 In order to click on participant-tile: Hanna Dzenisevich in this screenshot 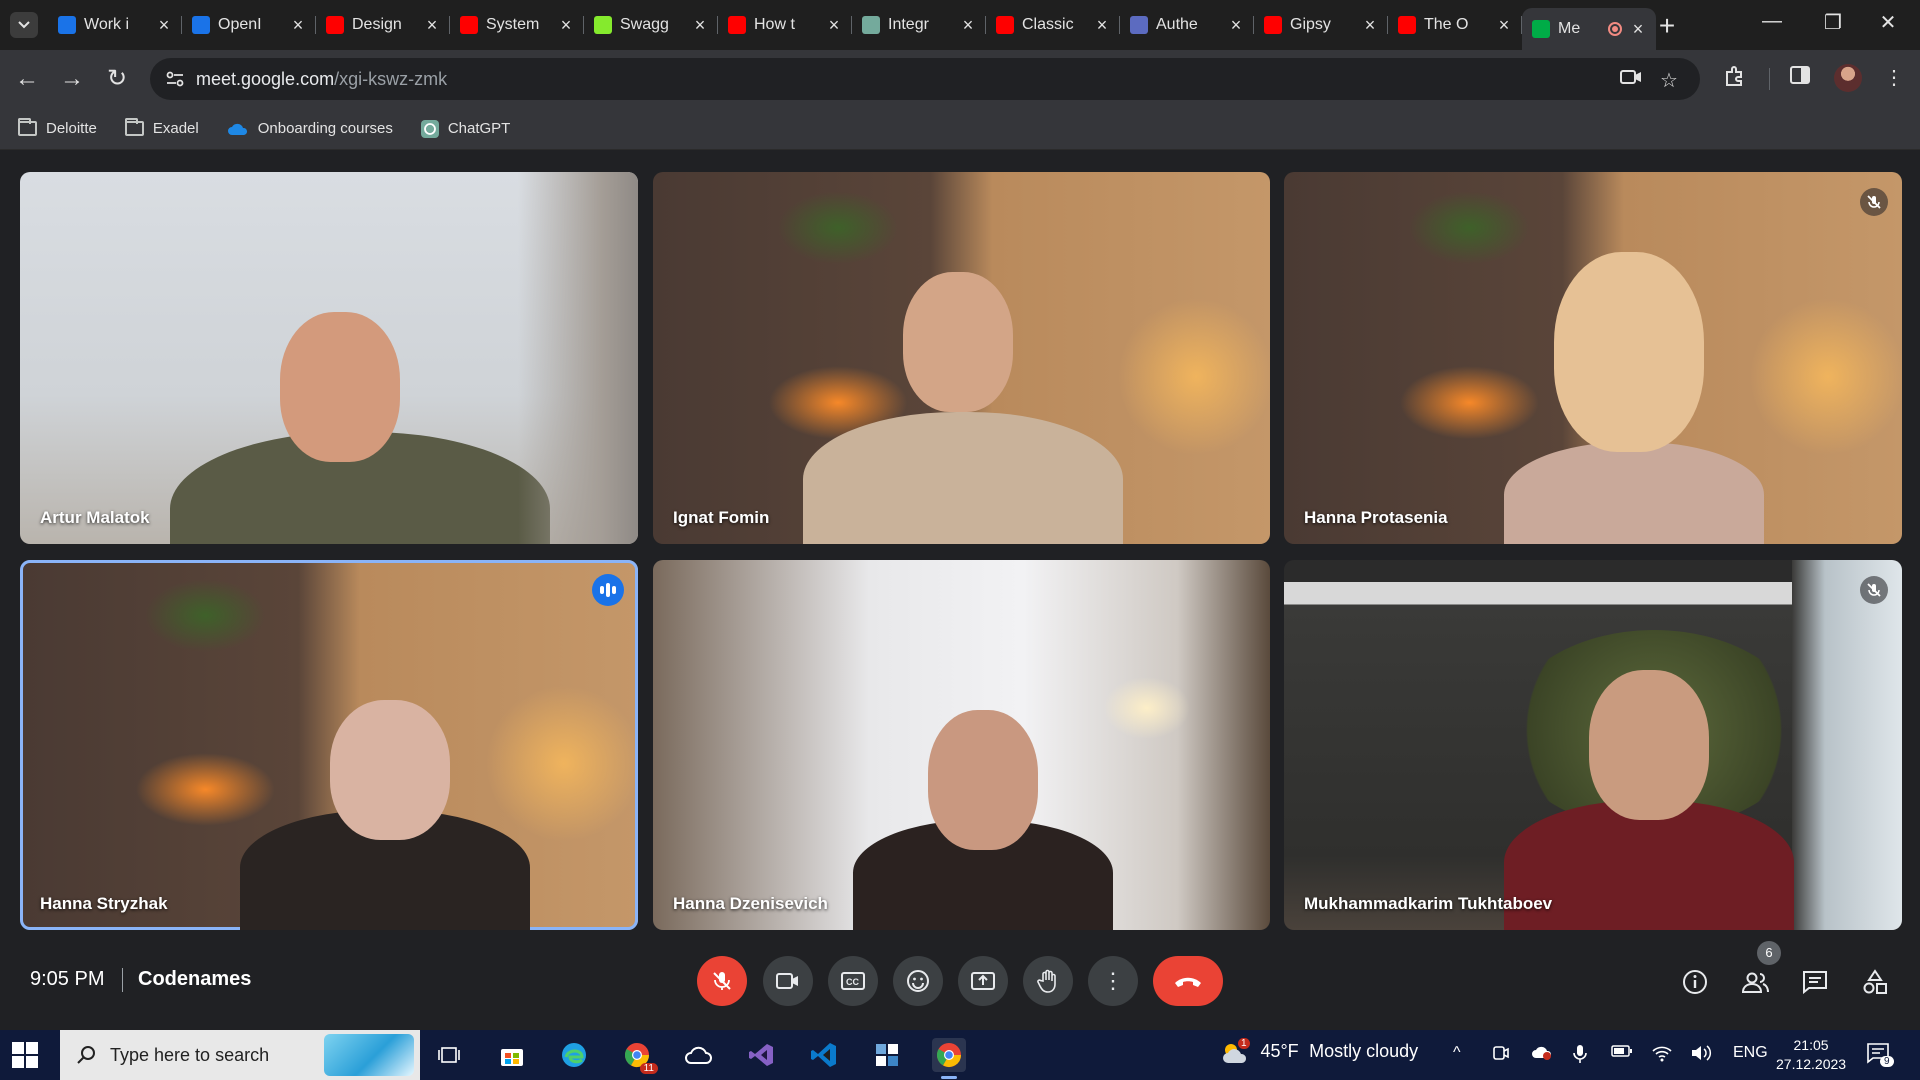, I will do `click(961, 745)`.